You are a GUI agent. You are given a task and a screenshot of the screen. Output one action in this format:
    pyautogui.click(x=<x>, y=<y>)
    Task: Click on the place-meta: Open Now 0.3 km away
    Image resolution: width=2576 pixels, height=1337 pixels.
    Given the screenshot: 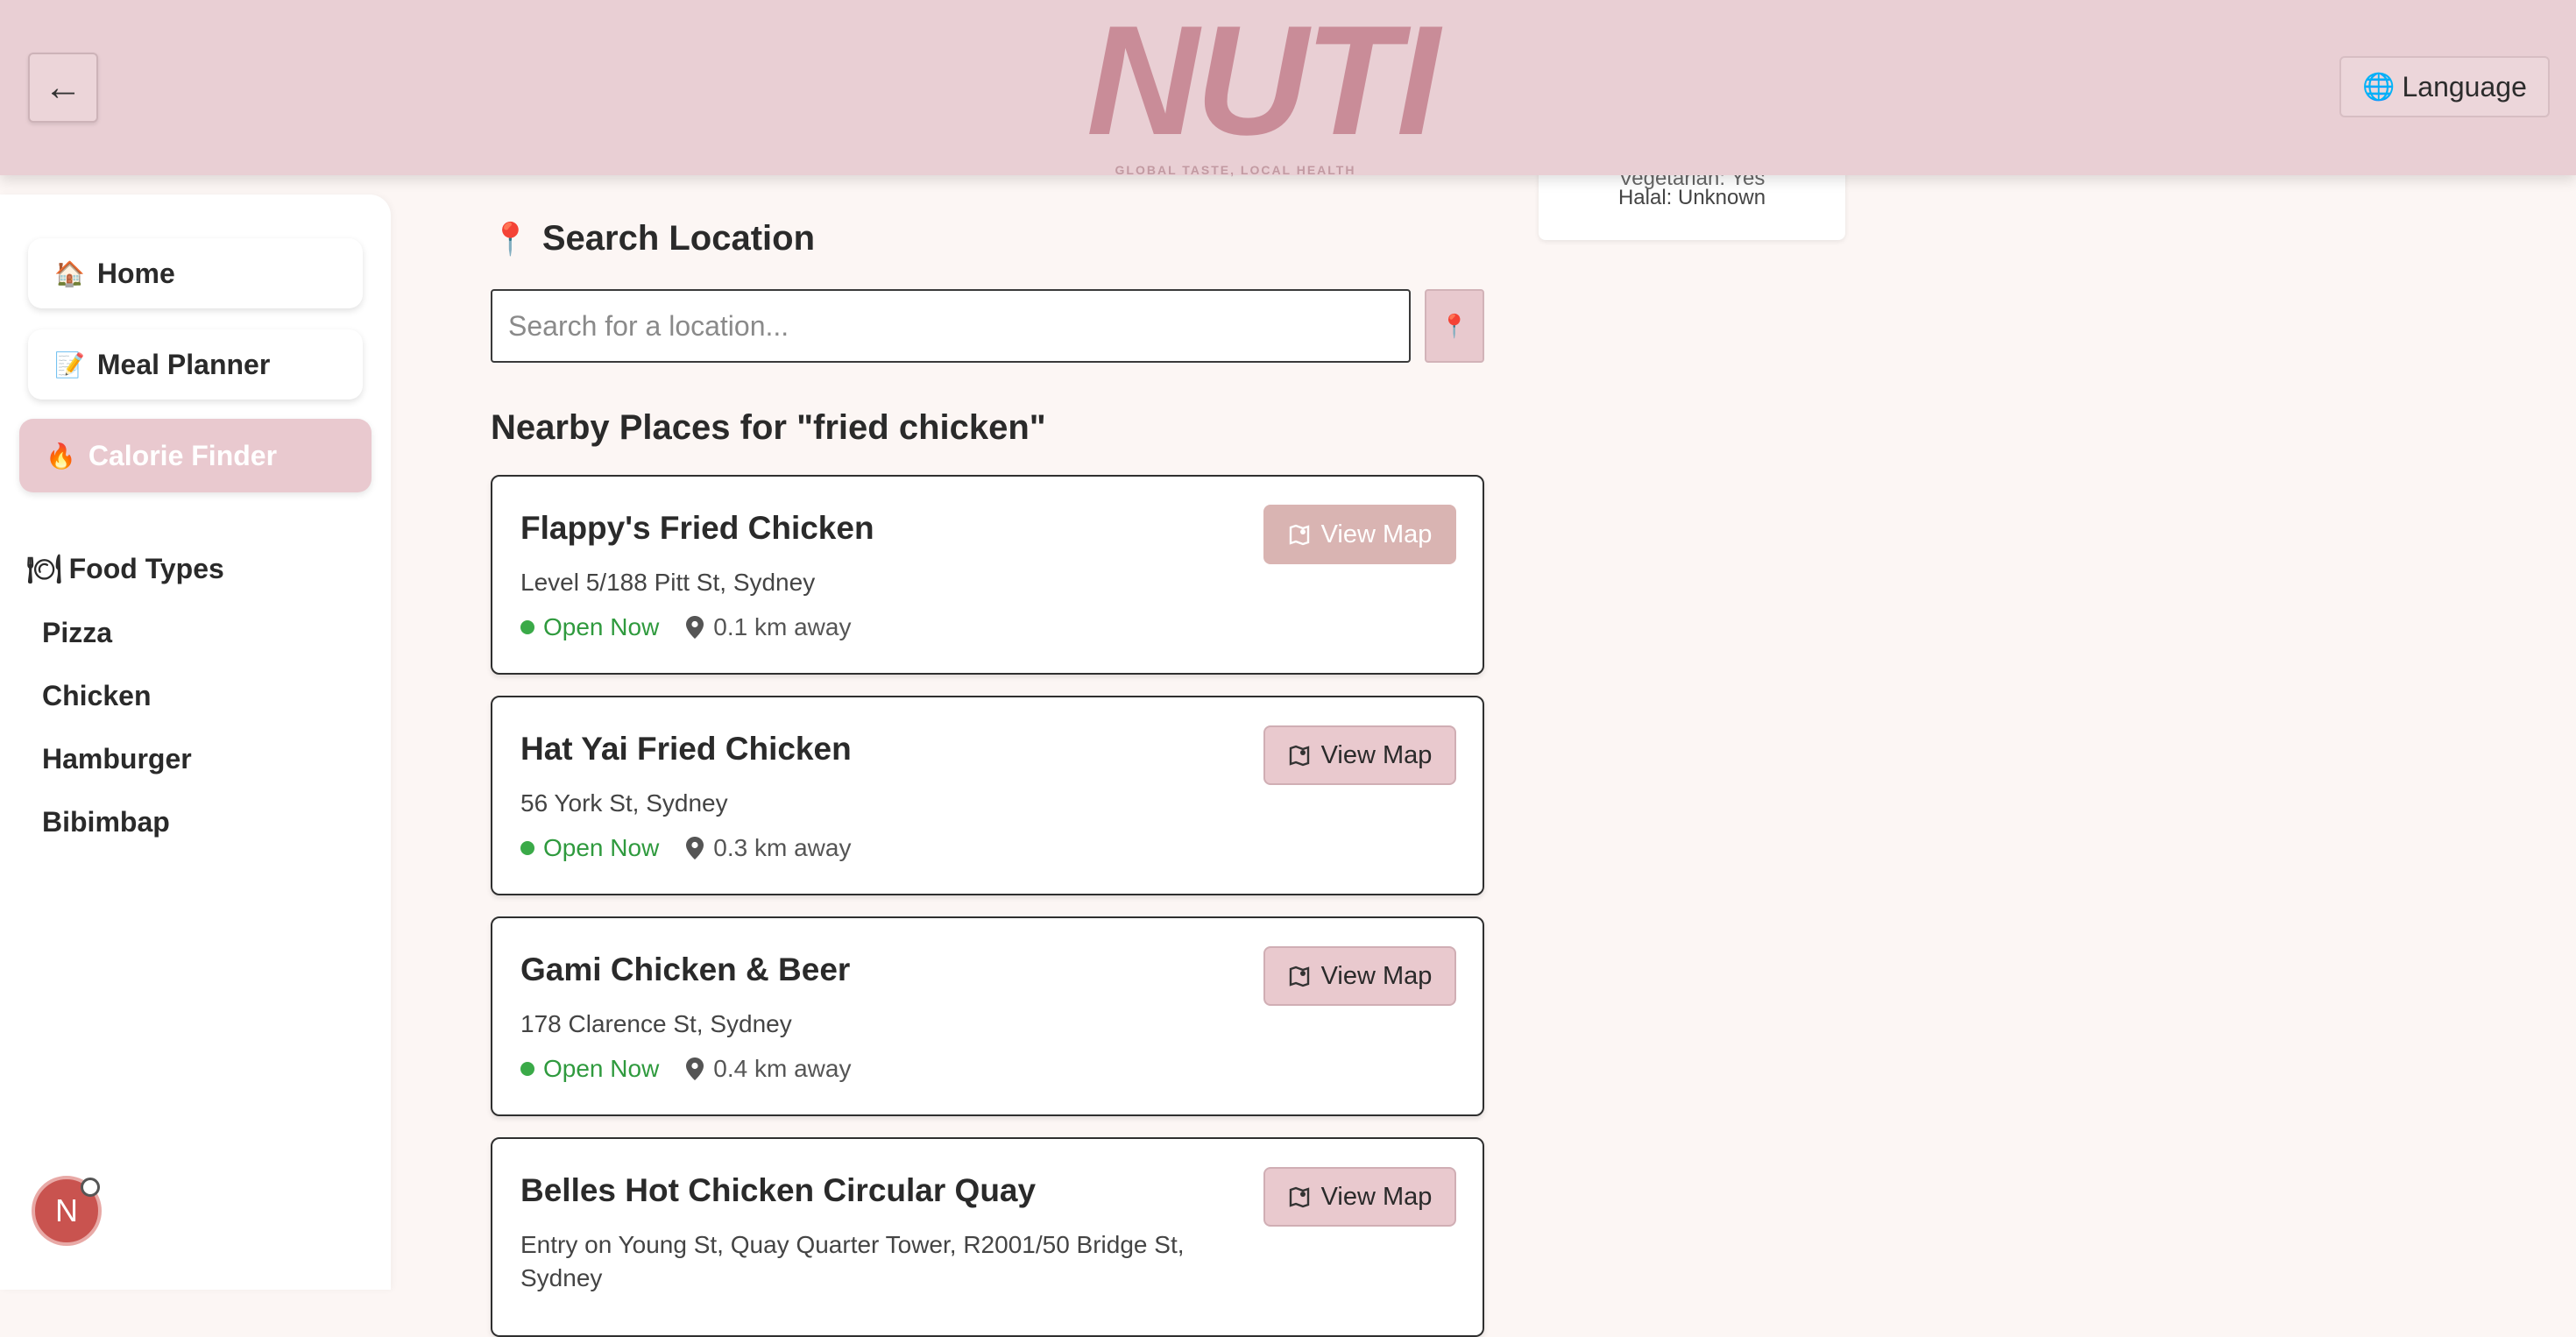 What is the action you would take?
    pyautogui.click(x=685, y=848)
    